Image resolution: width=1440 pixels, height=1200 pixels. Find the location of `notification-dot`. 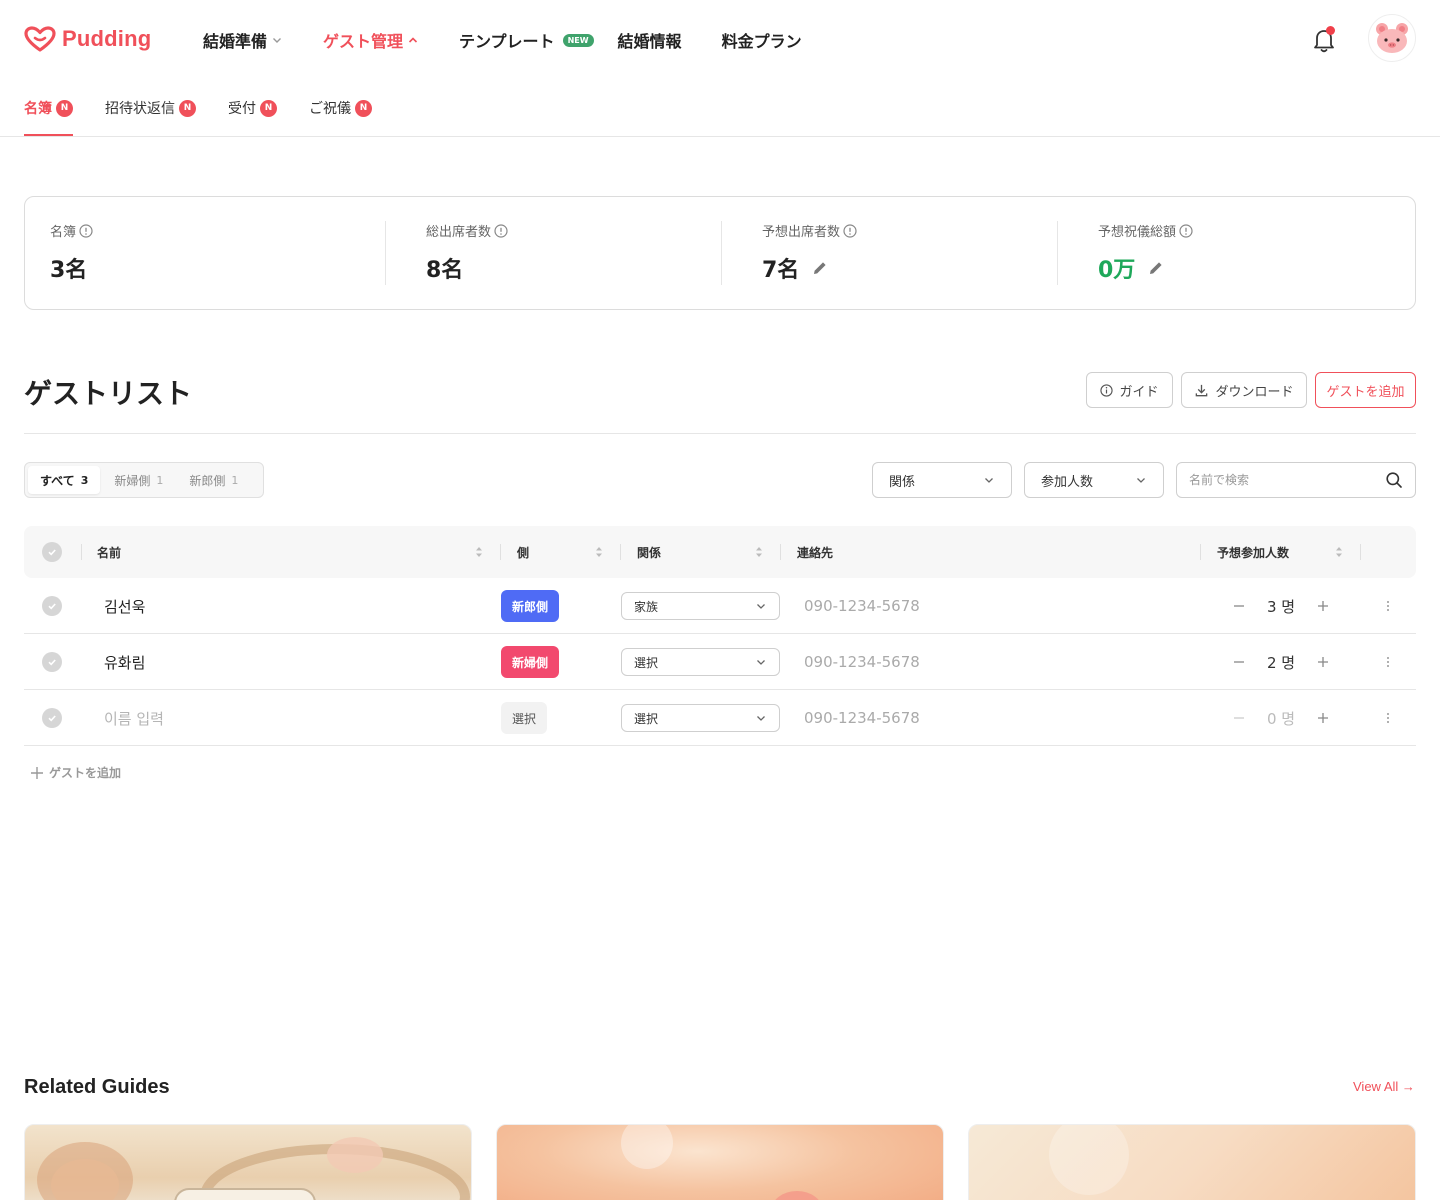

notification-dot is located at coordinates (1330, 30).